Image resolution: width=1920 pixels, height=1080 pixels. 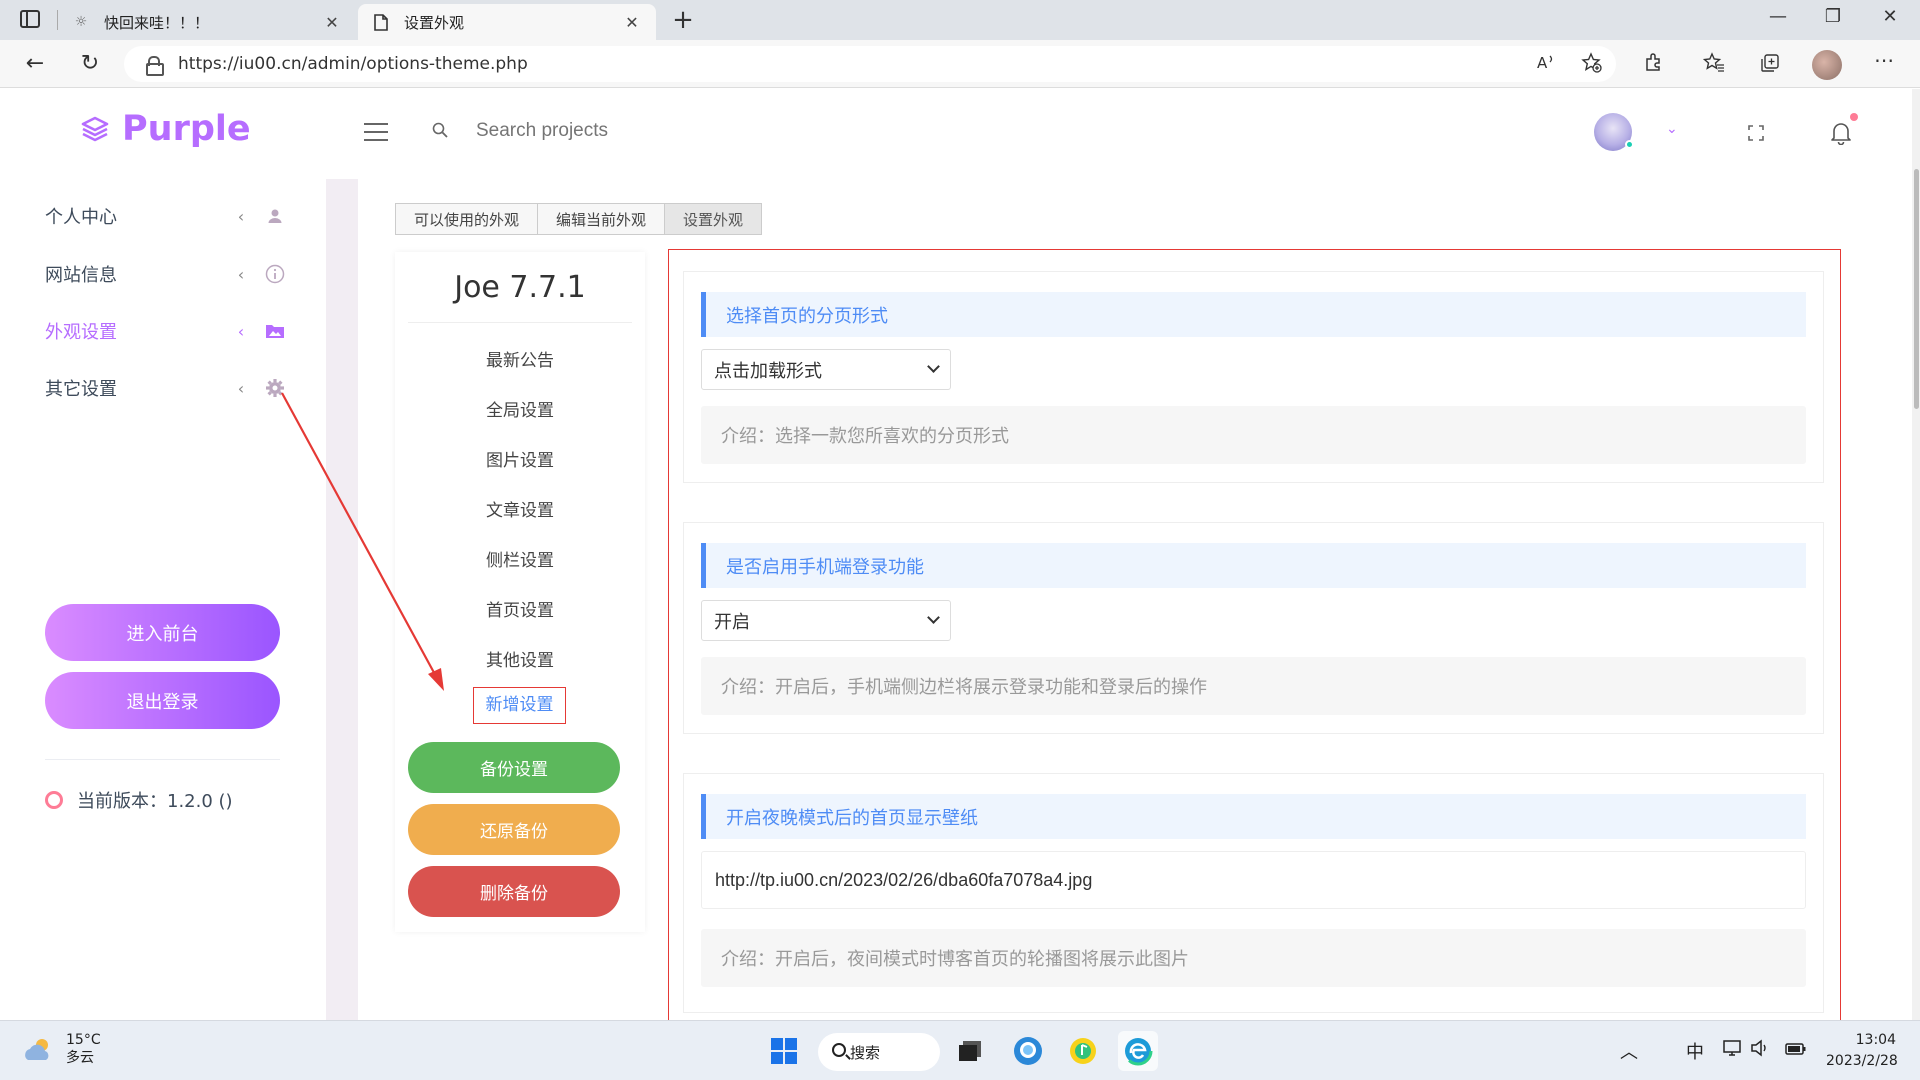 I want to click on bell-icon, so click(x=1841, y=133).